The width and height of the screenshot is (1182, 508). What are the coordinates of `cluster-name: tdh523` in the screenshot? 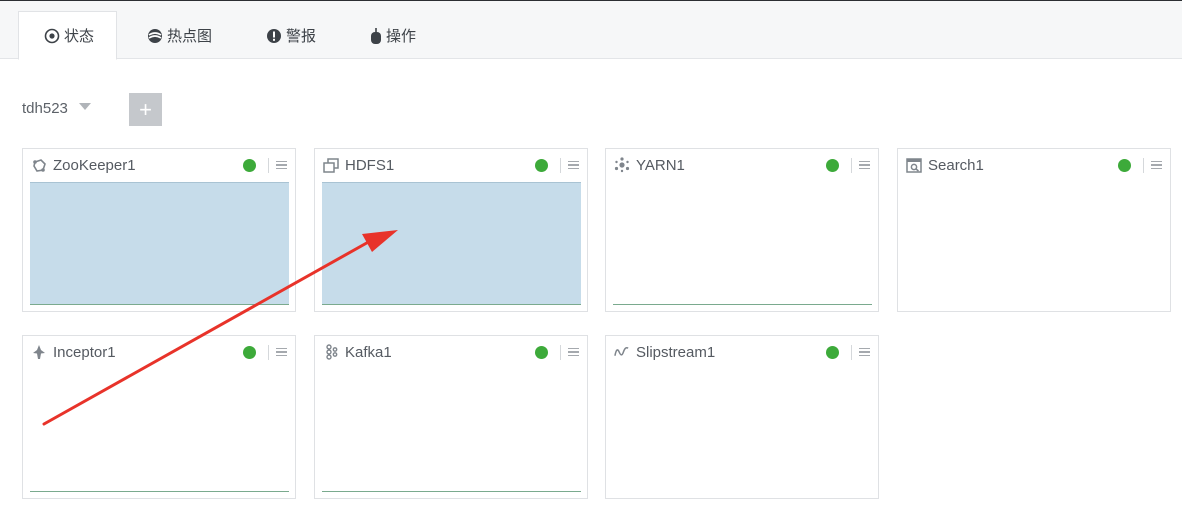 It's located at (45, 108).